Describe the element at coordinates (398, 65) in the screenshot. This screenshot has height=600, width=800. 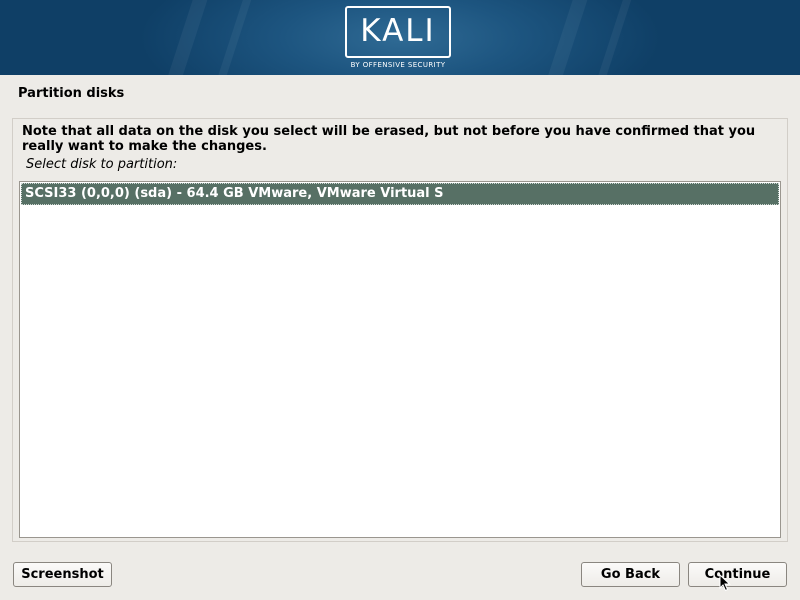
I see `logo-tagline: BY OFFENSIVE SECURITY` at that location.